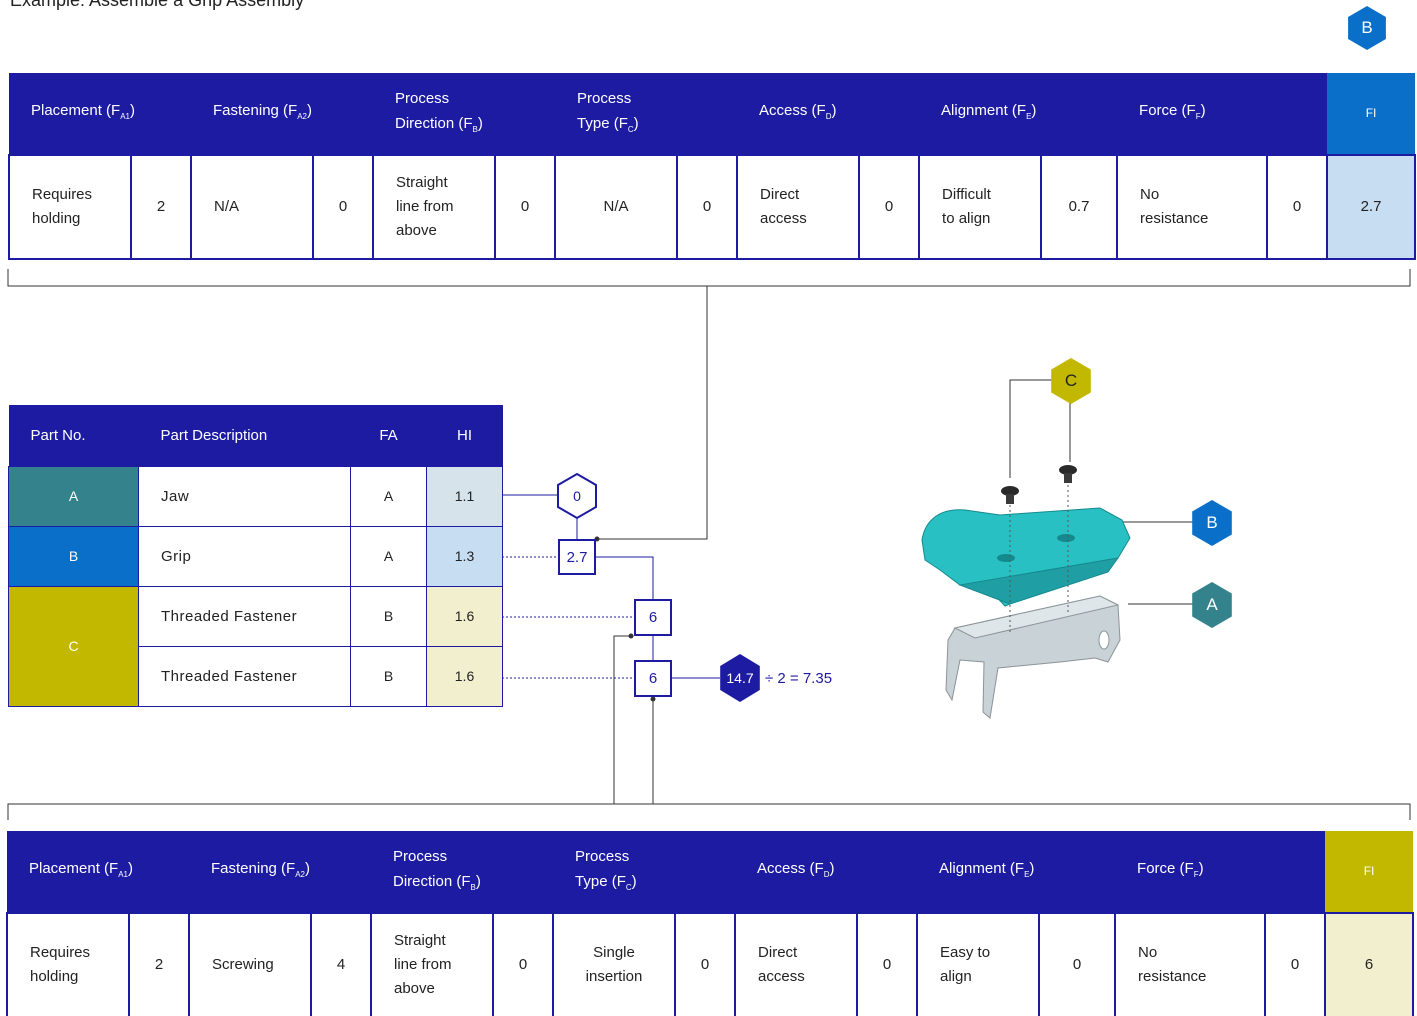  Describe the element at coordinates (1068, 474) in the screenshot. I see `screw-right` at that location.